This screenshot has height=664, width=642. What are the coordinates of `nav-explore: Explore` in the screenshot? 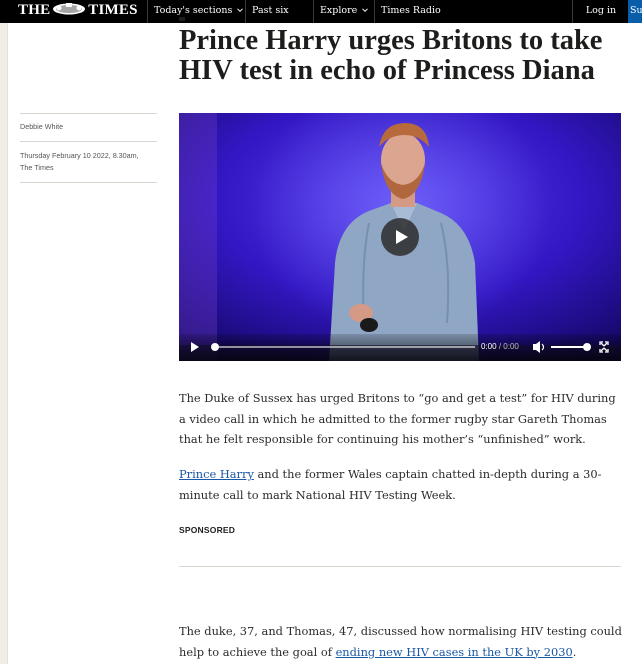 It's located at (343, 11).